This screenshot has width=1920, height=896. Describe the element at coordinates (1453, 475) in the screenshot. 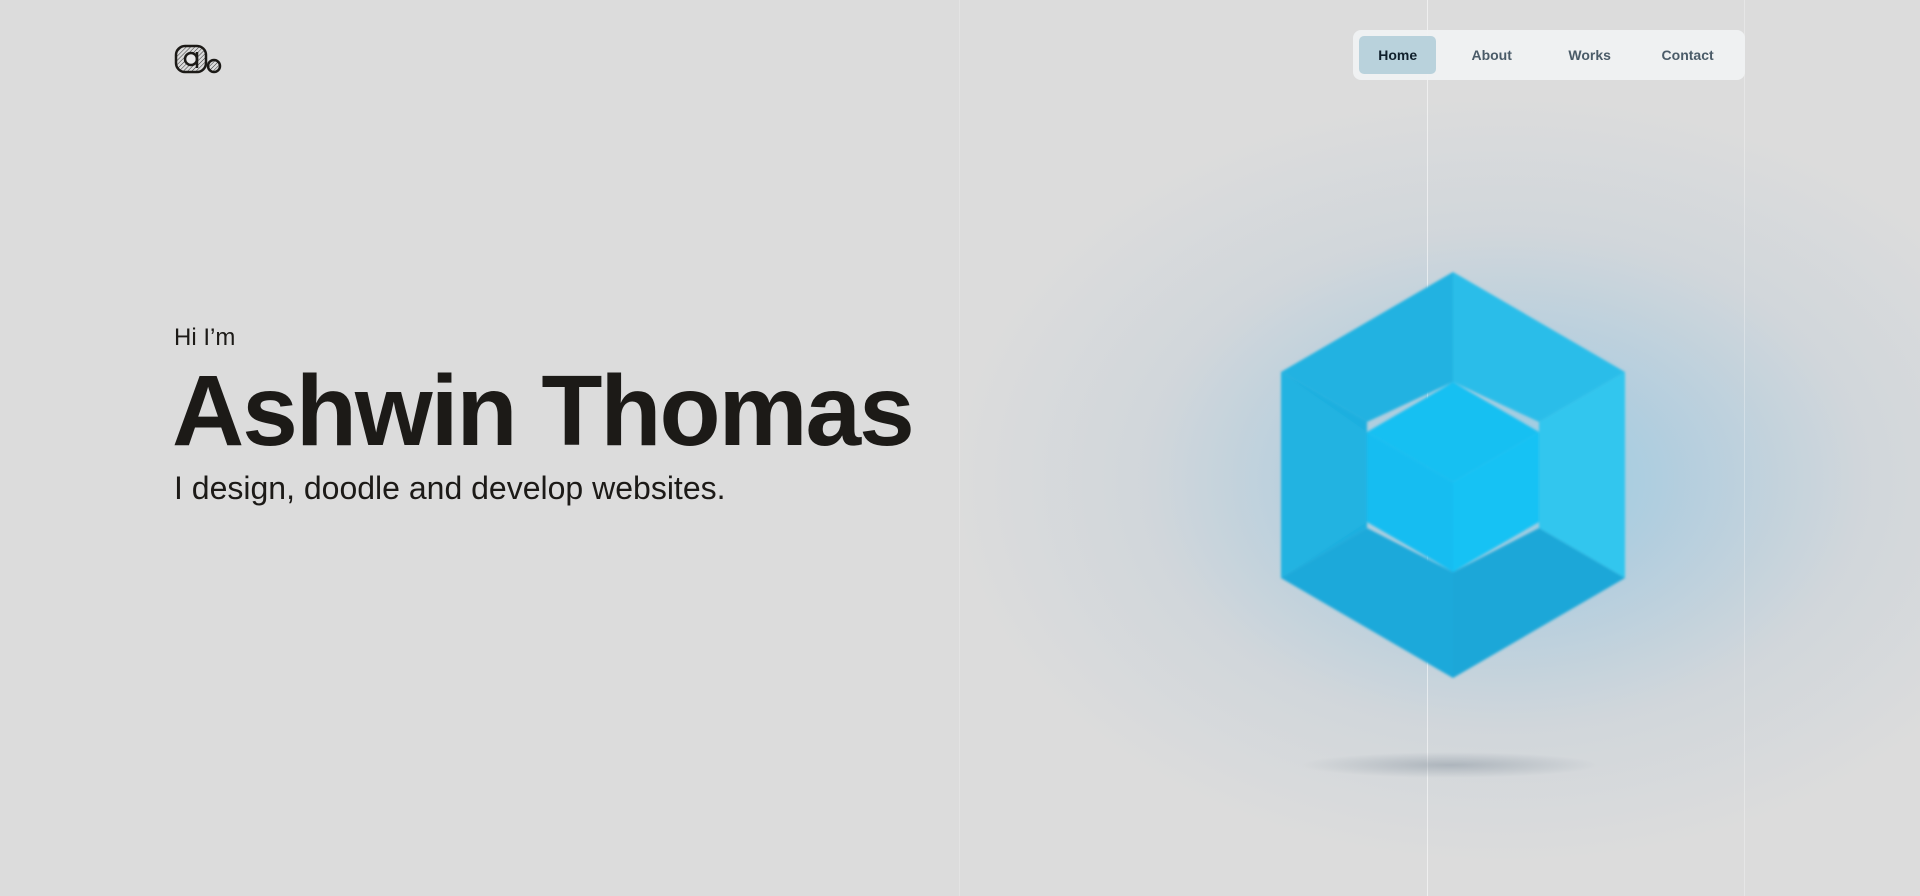

I see `hexagon-cube-icon` at that location.